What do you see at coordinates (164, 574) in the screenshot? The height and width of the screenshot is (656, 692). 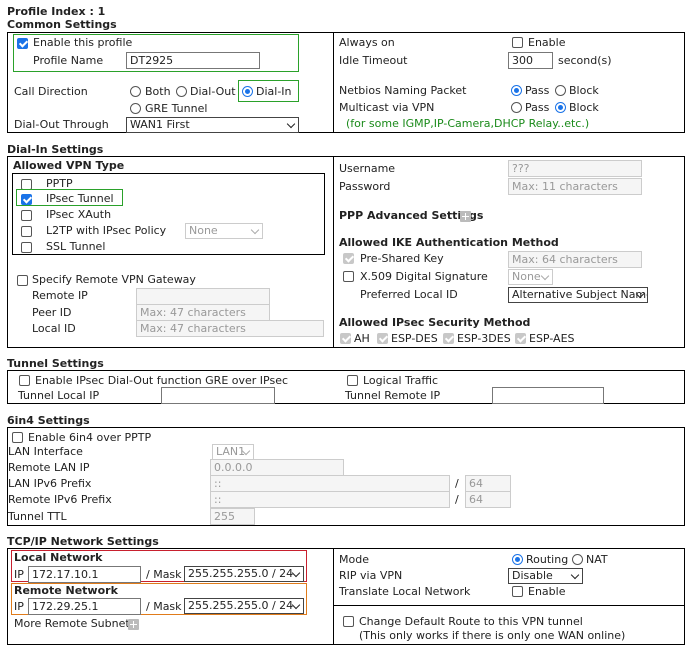 I see `local-mask-label: / Mask` at bounding box center [164, 574].